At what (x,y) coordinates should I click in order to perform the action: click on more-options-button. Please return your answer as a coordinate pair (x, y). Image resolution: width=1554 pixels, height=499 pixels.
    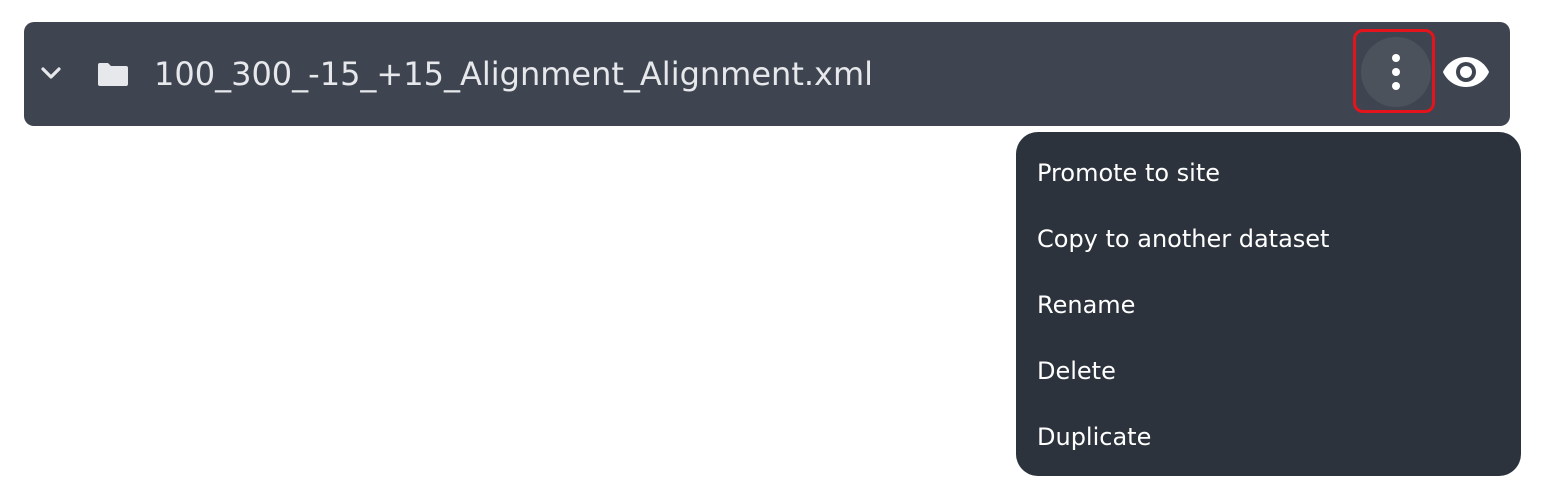
    Looking at the image, I should click on (1396, 72).